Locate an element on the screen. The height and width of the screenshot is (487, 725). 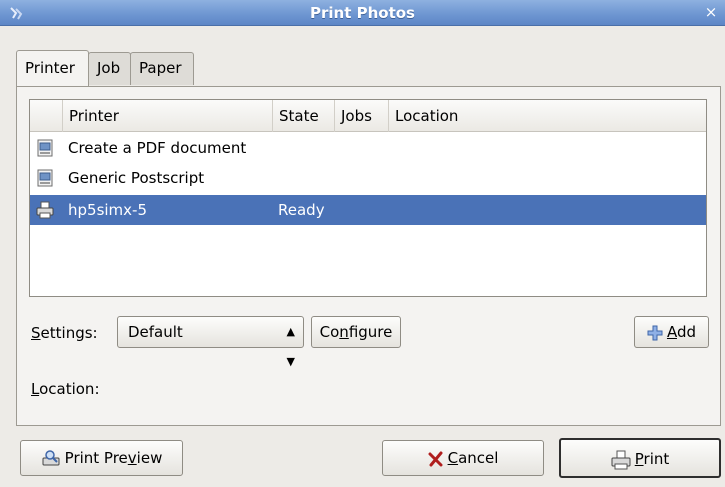
tab-paper: Paper is located at coordinates (162, 68).